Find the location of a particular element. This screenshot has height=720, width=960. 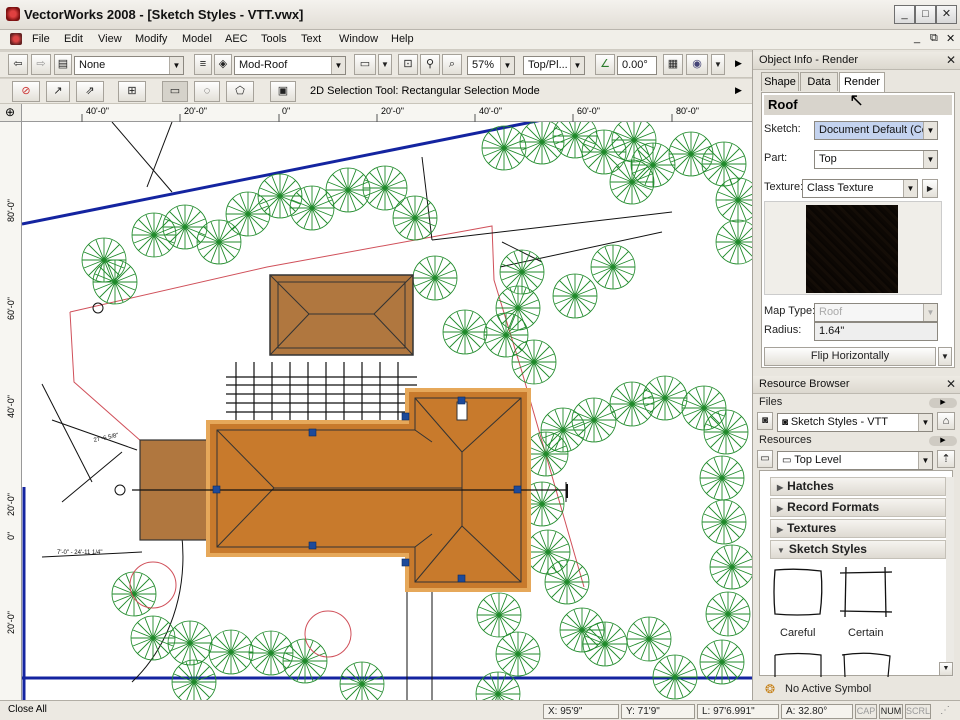

map-type-label: Map Type: is located at coordinates (790, 311).